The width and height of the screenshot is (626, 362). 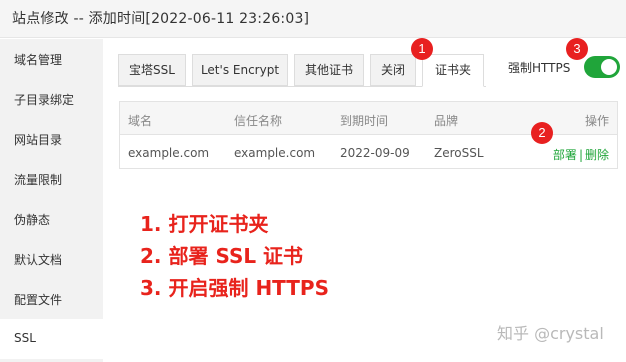 What do you see at coordinates (453, 70) in the screenshot?
I see `tab-cert-folder: 证书夹` at bounding box center [453, 70].